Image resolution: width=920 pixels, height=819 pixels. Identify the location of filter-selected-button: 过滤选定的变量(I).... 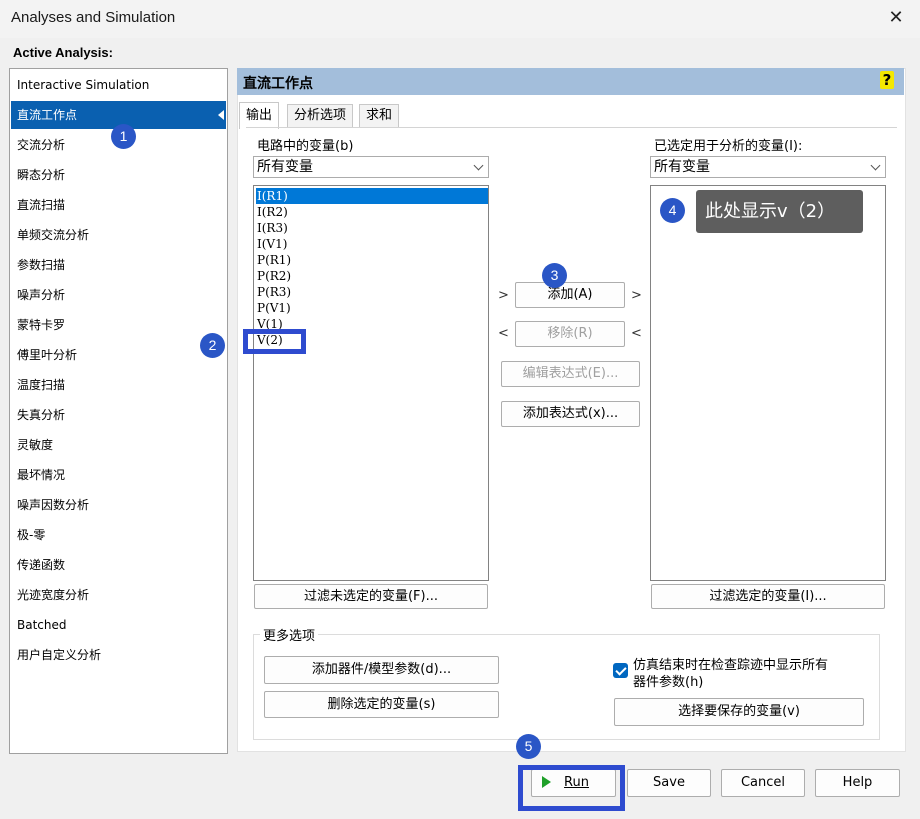
(768, 596).